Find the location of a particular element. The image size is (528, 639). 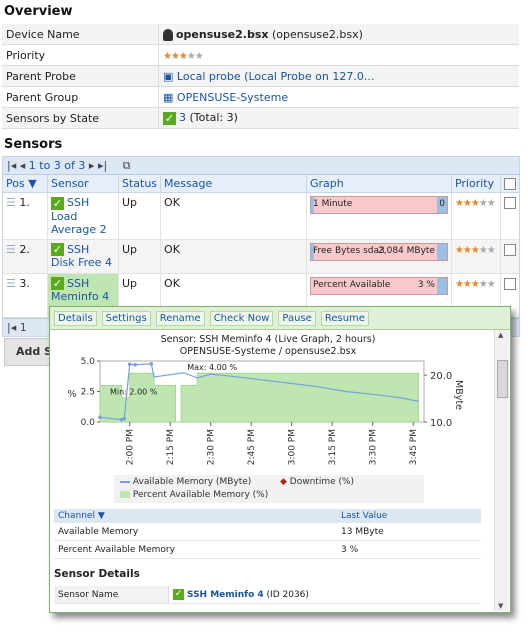

x-tick-label: 3:30 PM is located at coordinates (374, 447).